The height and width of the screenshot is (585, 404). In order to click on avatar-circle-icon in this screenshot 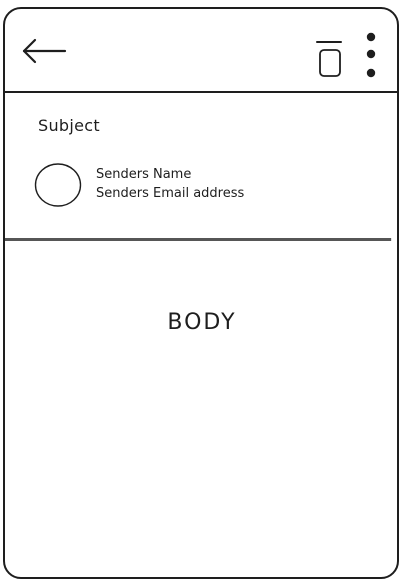, I will do `click(58, 185)`.